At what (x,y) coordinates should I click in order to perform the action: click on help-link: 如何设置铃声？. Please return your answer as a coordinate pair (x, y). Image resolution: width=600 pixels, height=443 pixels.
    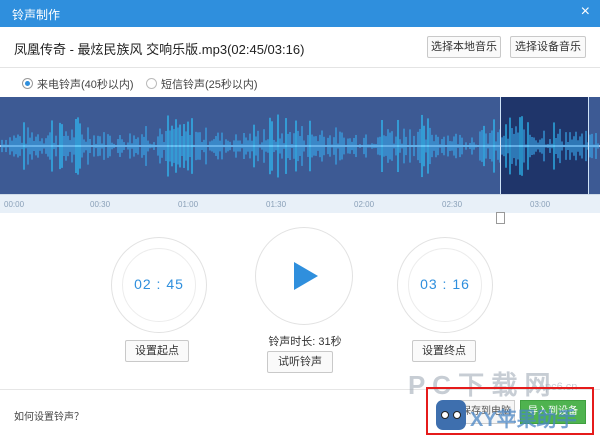
    Looking at the image, I should click on (49, 415).